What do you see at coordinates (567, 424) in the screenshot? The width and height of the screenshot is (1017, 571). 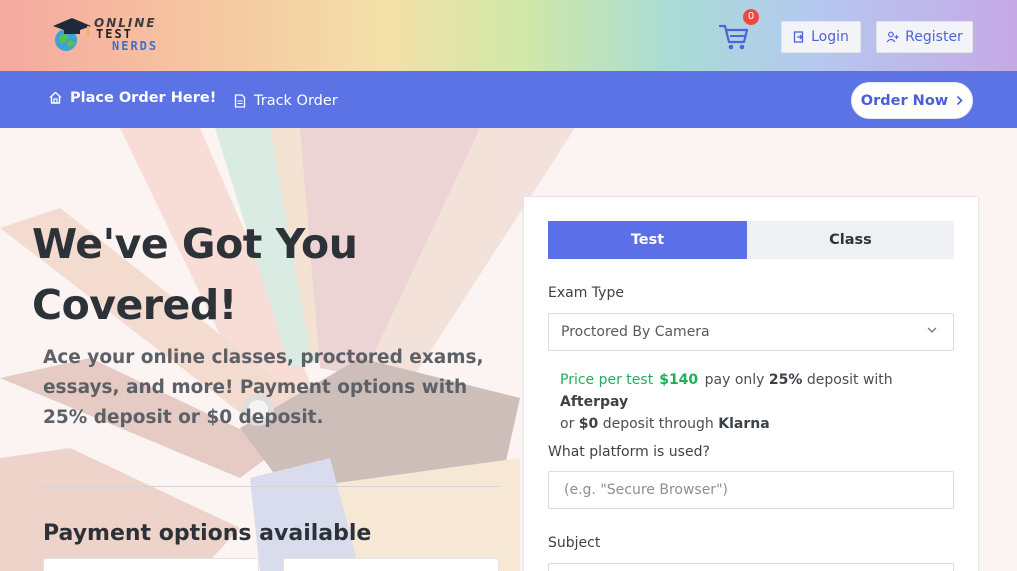 I see `price-text-3: or` at bounding box center [567, 424].